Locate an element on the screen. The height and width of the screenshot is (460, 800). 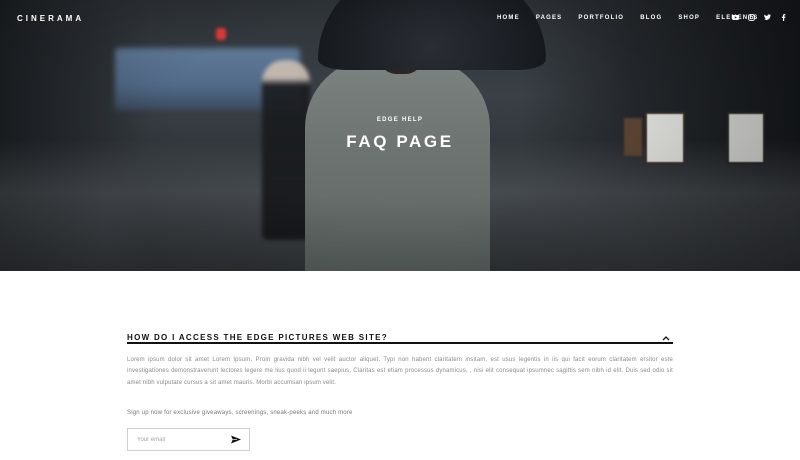
facebook-icon is located at coordinates (783, 17).